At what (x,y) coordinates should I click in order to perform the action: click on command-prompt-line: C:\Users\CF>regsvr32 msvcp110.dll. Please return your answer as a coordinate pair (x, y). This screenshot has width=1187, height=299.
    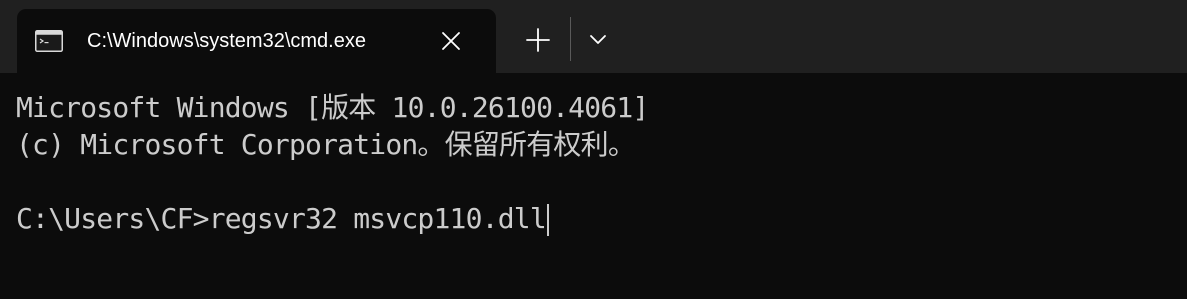
    Looking at the image, I should click on (282, 219).